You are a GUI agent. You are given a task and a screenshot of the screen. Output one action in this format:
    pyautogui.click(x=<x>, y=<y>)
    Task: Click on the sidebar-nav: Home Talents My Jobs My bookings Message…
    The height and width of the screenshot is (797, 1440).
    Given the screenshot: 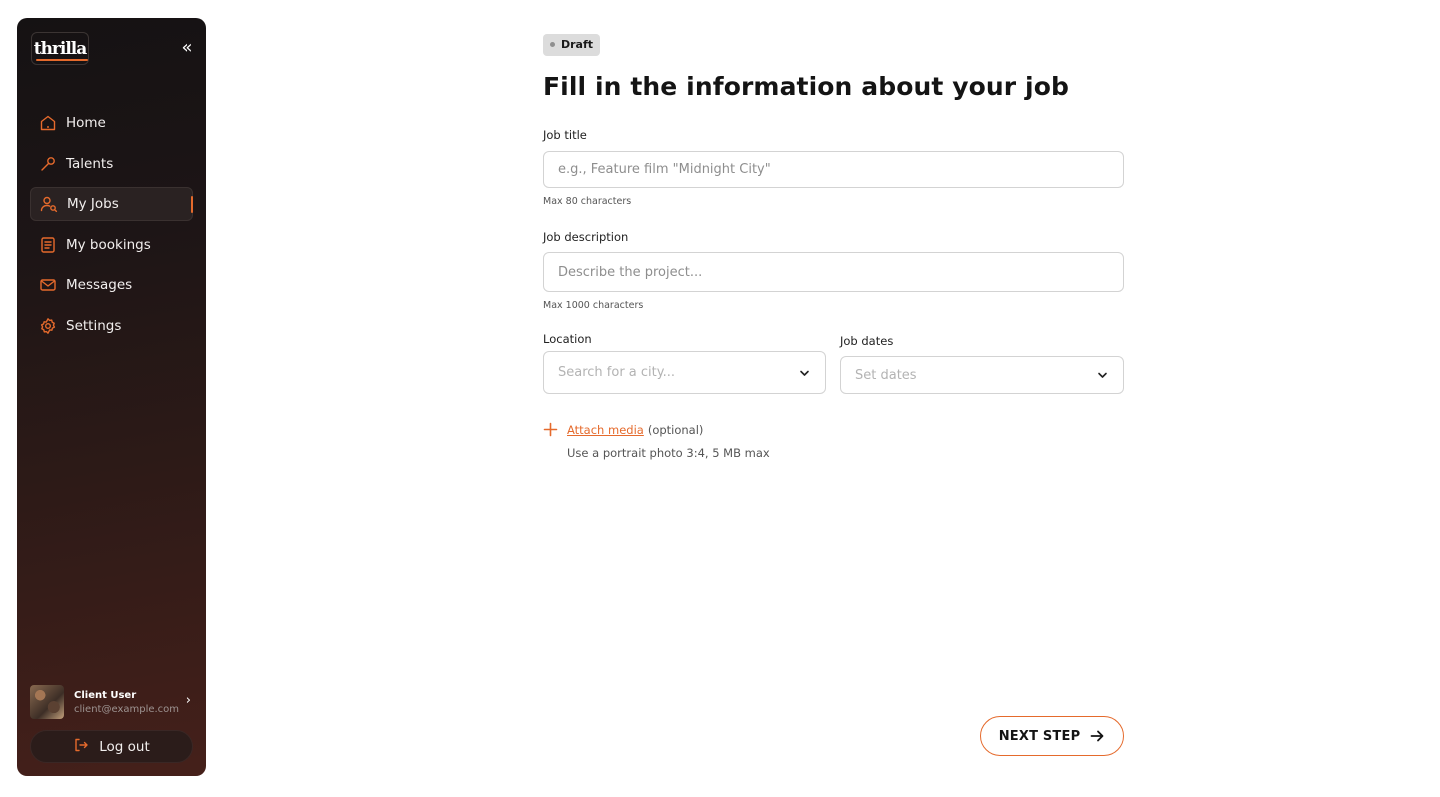 What is the action you would take?
    pyautogui.click(x=111, y=227)
    